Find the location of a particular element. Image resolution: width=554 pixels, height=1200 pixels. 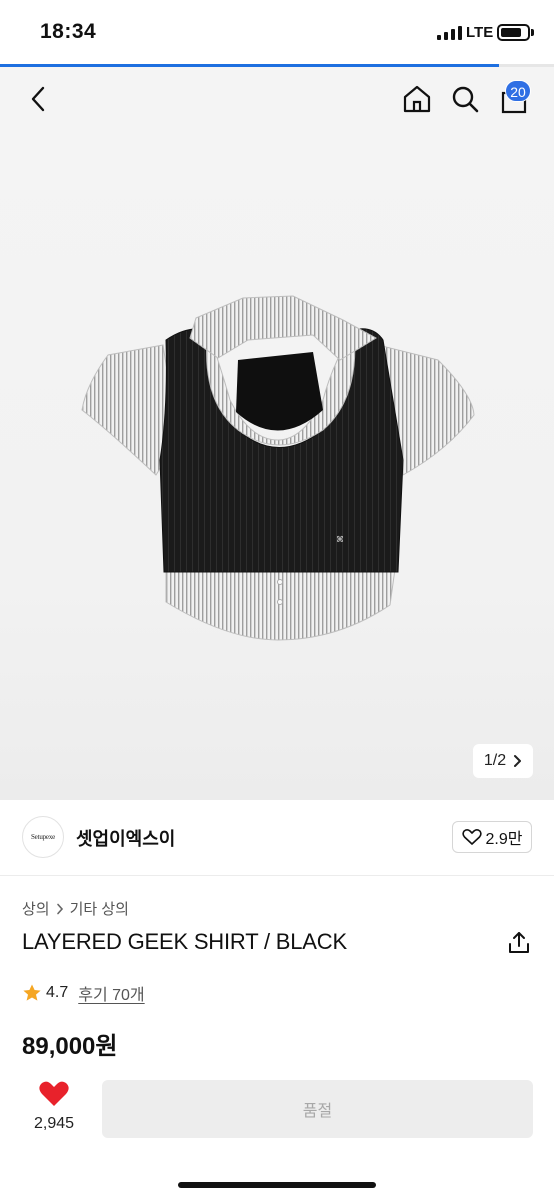

status-bar: 18:34 LTE is located at coordinates (277, 32).